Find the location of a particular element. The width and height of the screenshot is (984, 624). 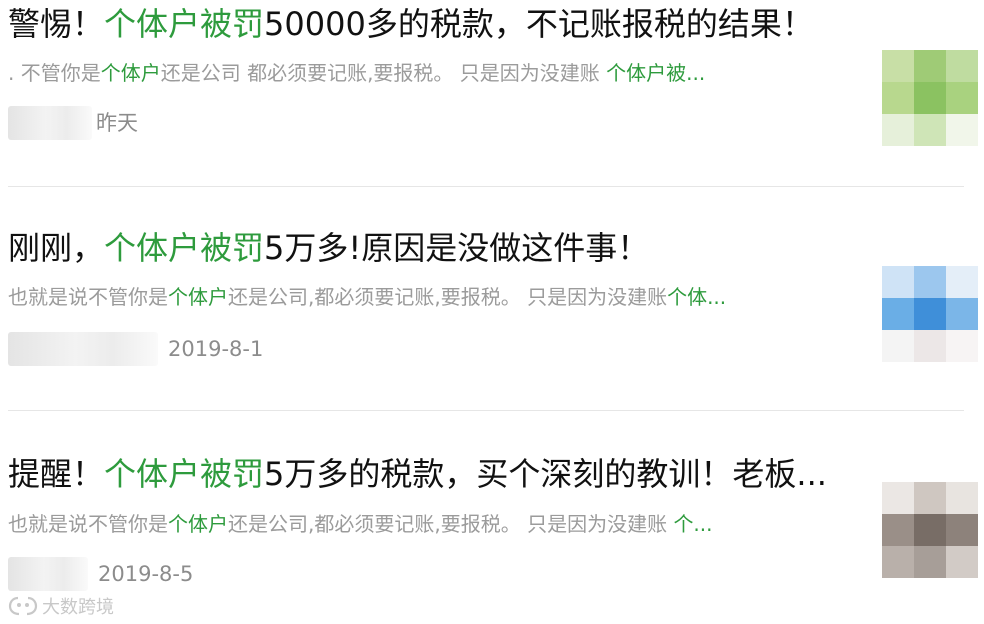

watermark-logo-icon is located at coordinates (23, 606).